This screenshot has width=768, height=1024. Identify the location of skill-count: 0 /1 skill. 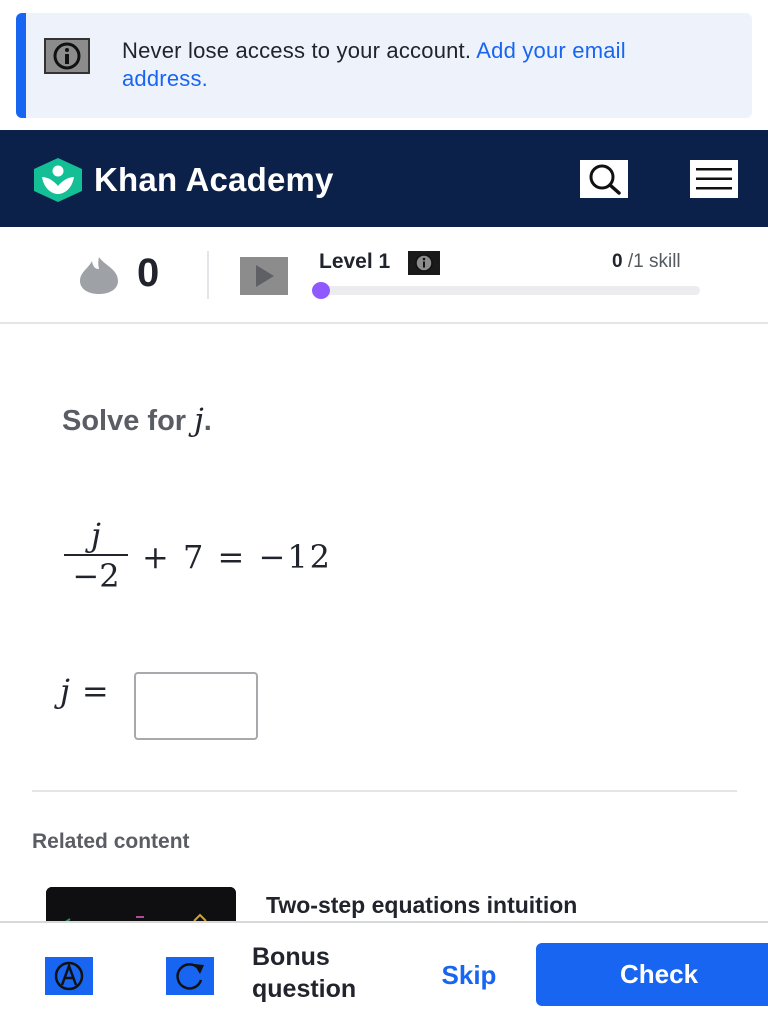
(646, 262).